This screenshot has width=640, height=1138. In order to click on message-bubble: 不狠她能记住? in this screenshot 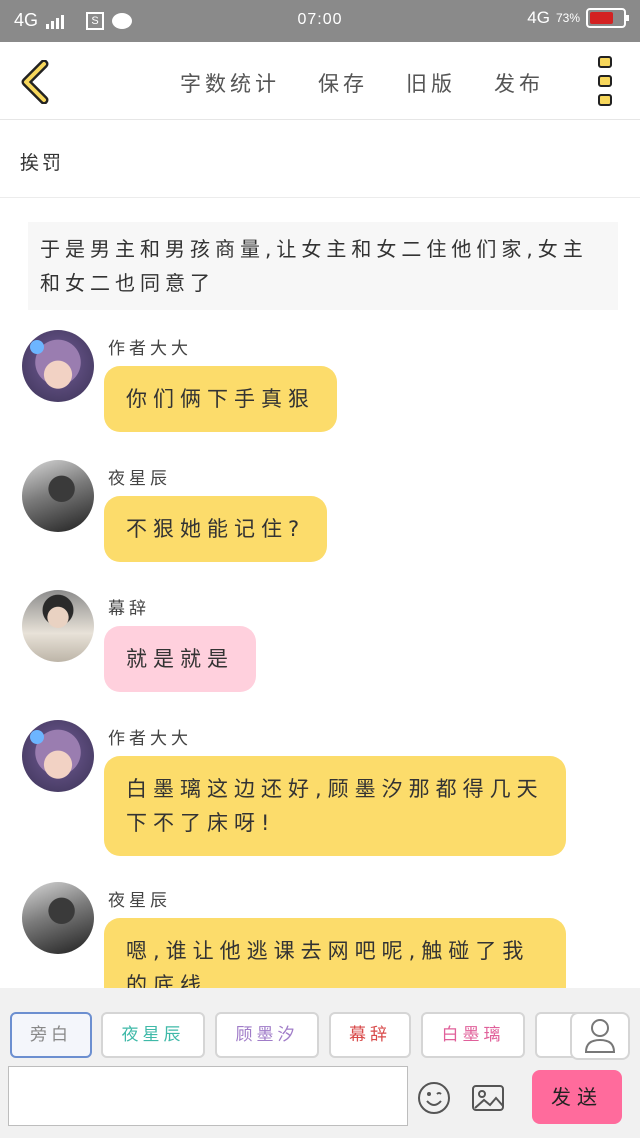, I will do `click(216, 529)`.